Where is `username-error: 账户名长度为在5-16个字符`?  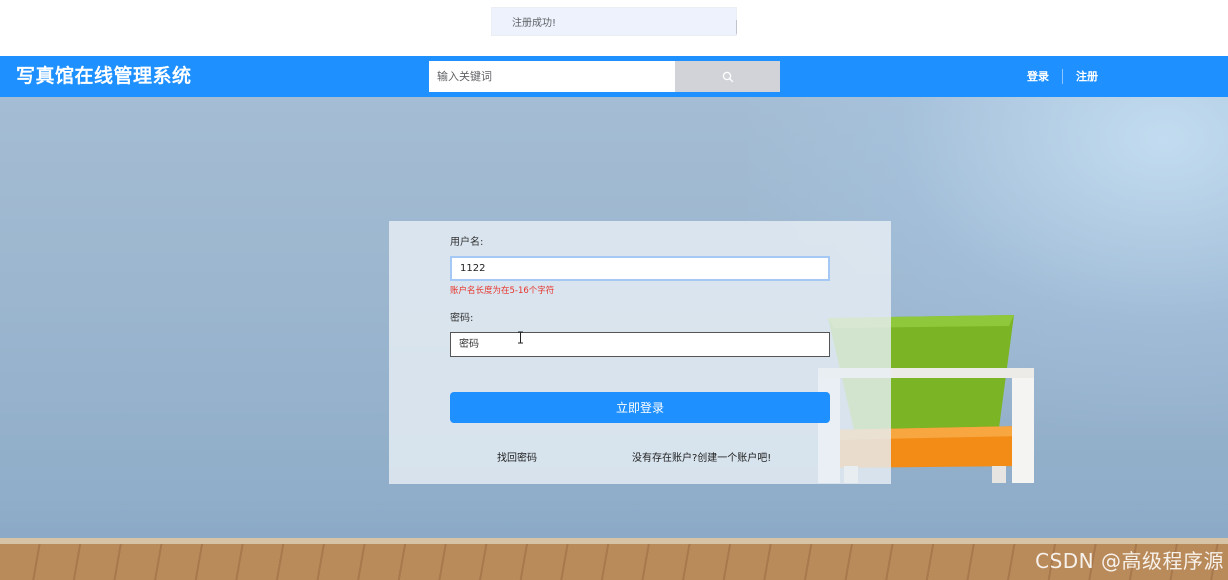
username-error: 账户名长度为在5-16个字符 is located at coordinates (502, 291).